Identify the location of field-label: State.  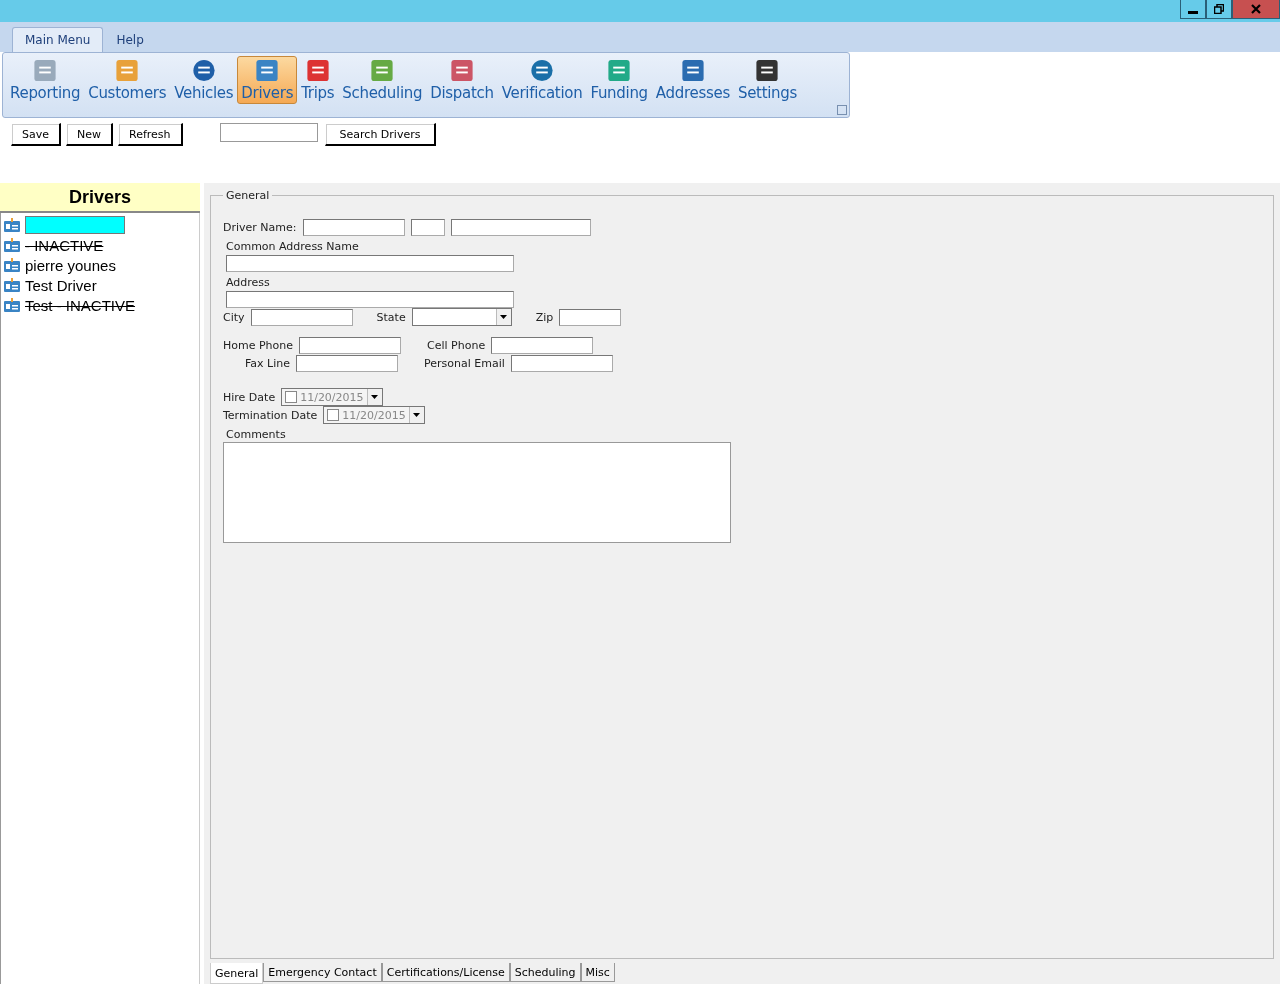
(391, 317).